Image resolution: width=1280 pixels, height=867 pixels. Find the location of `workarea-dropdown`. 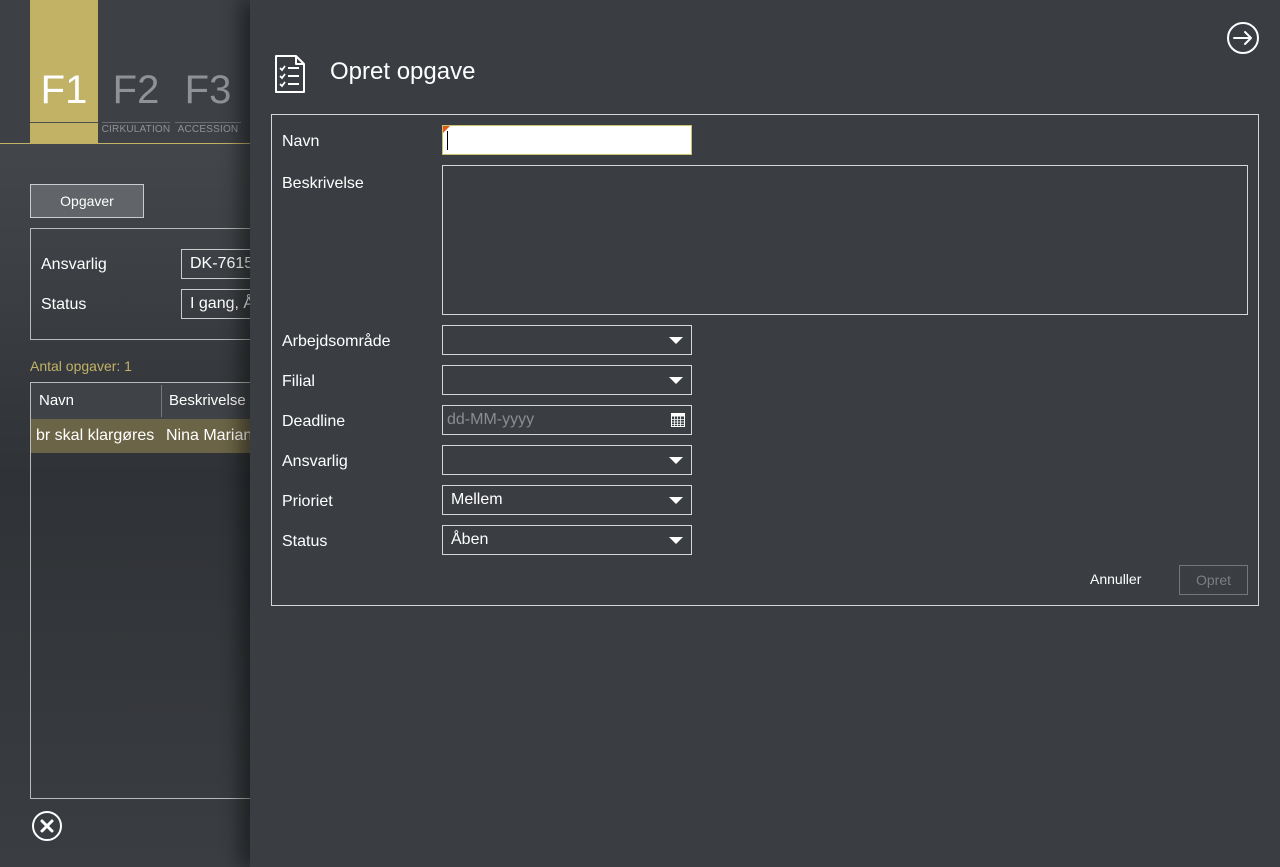

workarea-dropdown is located at coordinates (567, 340).